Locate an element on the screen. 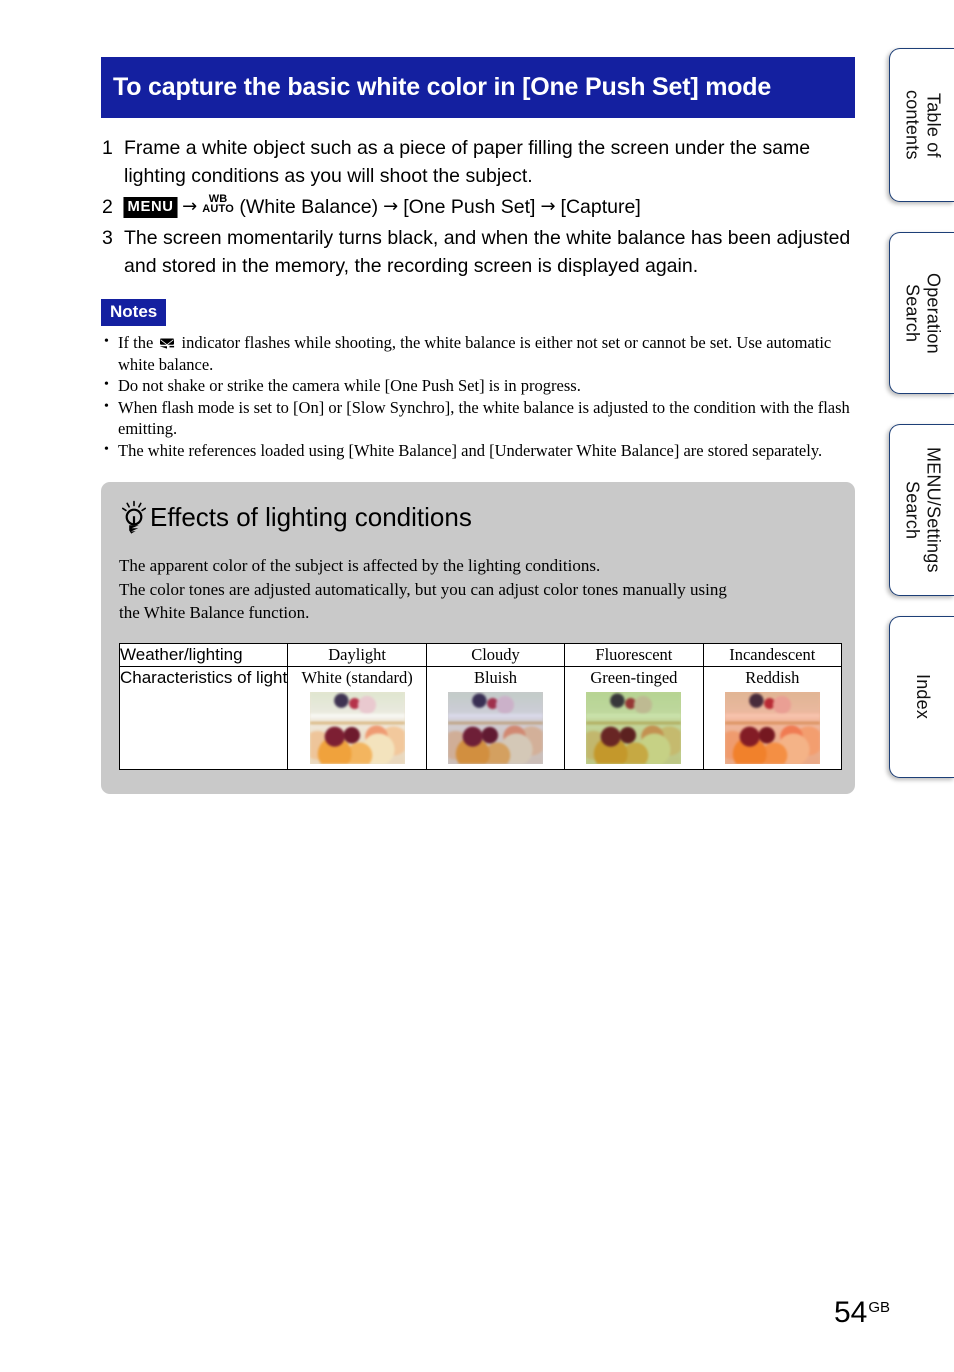  sidebar-item-operation-search: Operation Search is located at coordinates (921, 313).